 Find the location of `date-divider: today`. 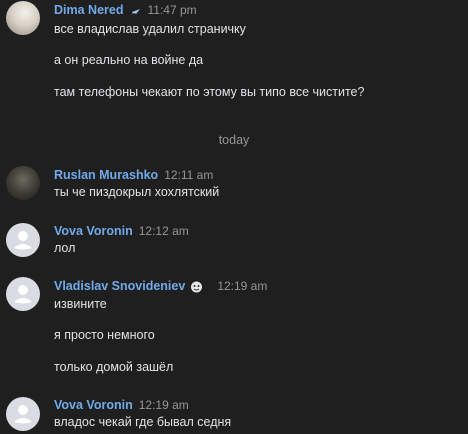

date-divider: today is located at coordinates (234, 140).